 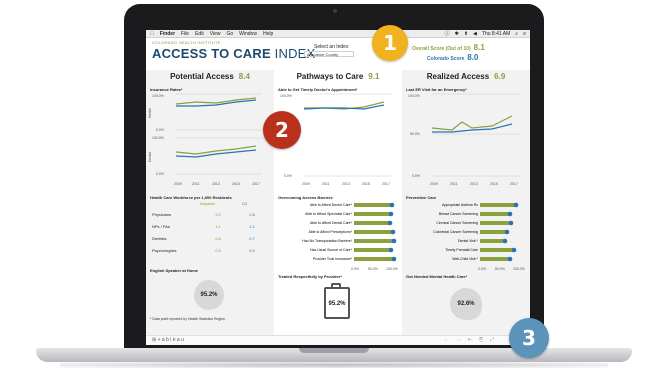 I want to click on bluetooth-icon: ✱, so click(x=457, y=34).